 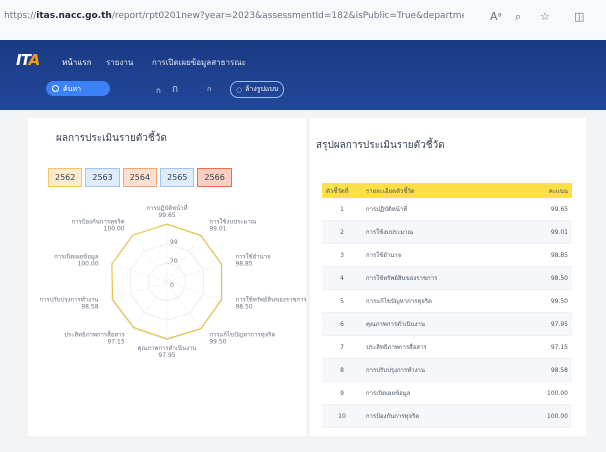 I want to click on year-button-4: 2566, so click(x=214, y=177).